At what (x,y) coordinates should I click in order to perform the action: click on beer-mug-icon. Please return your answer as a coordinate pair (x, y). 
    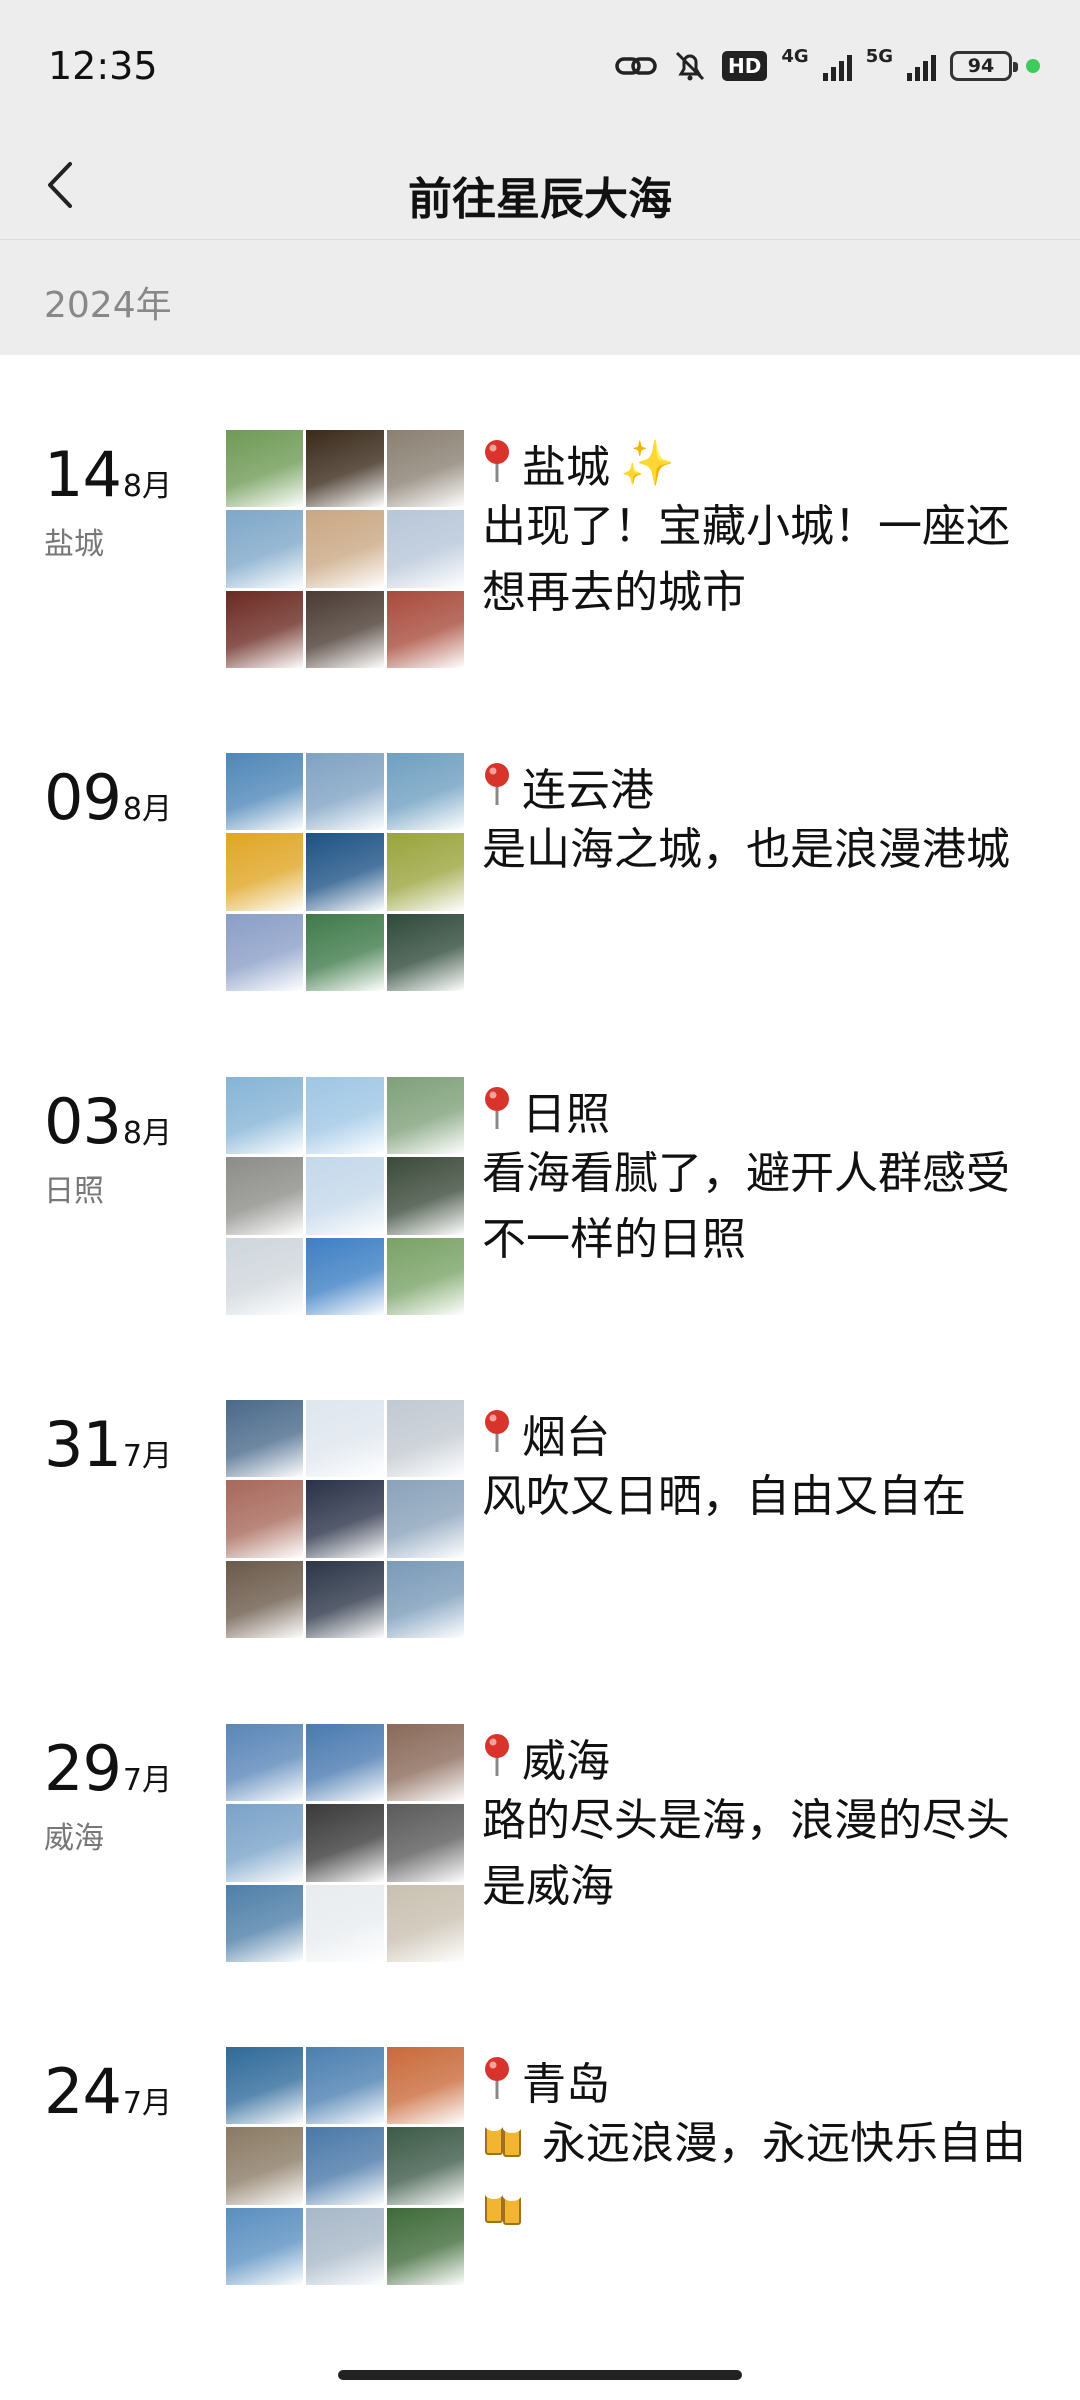
    Looking at the image, I should click on (505, 2214).